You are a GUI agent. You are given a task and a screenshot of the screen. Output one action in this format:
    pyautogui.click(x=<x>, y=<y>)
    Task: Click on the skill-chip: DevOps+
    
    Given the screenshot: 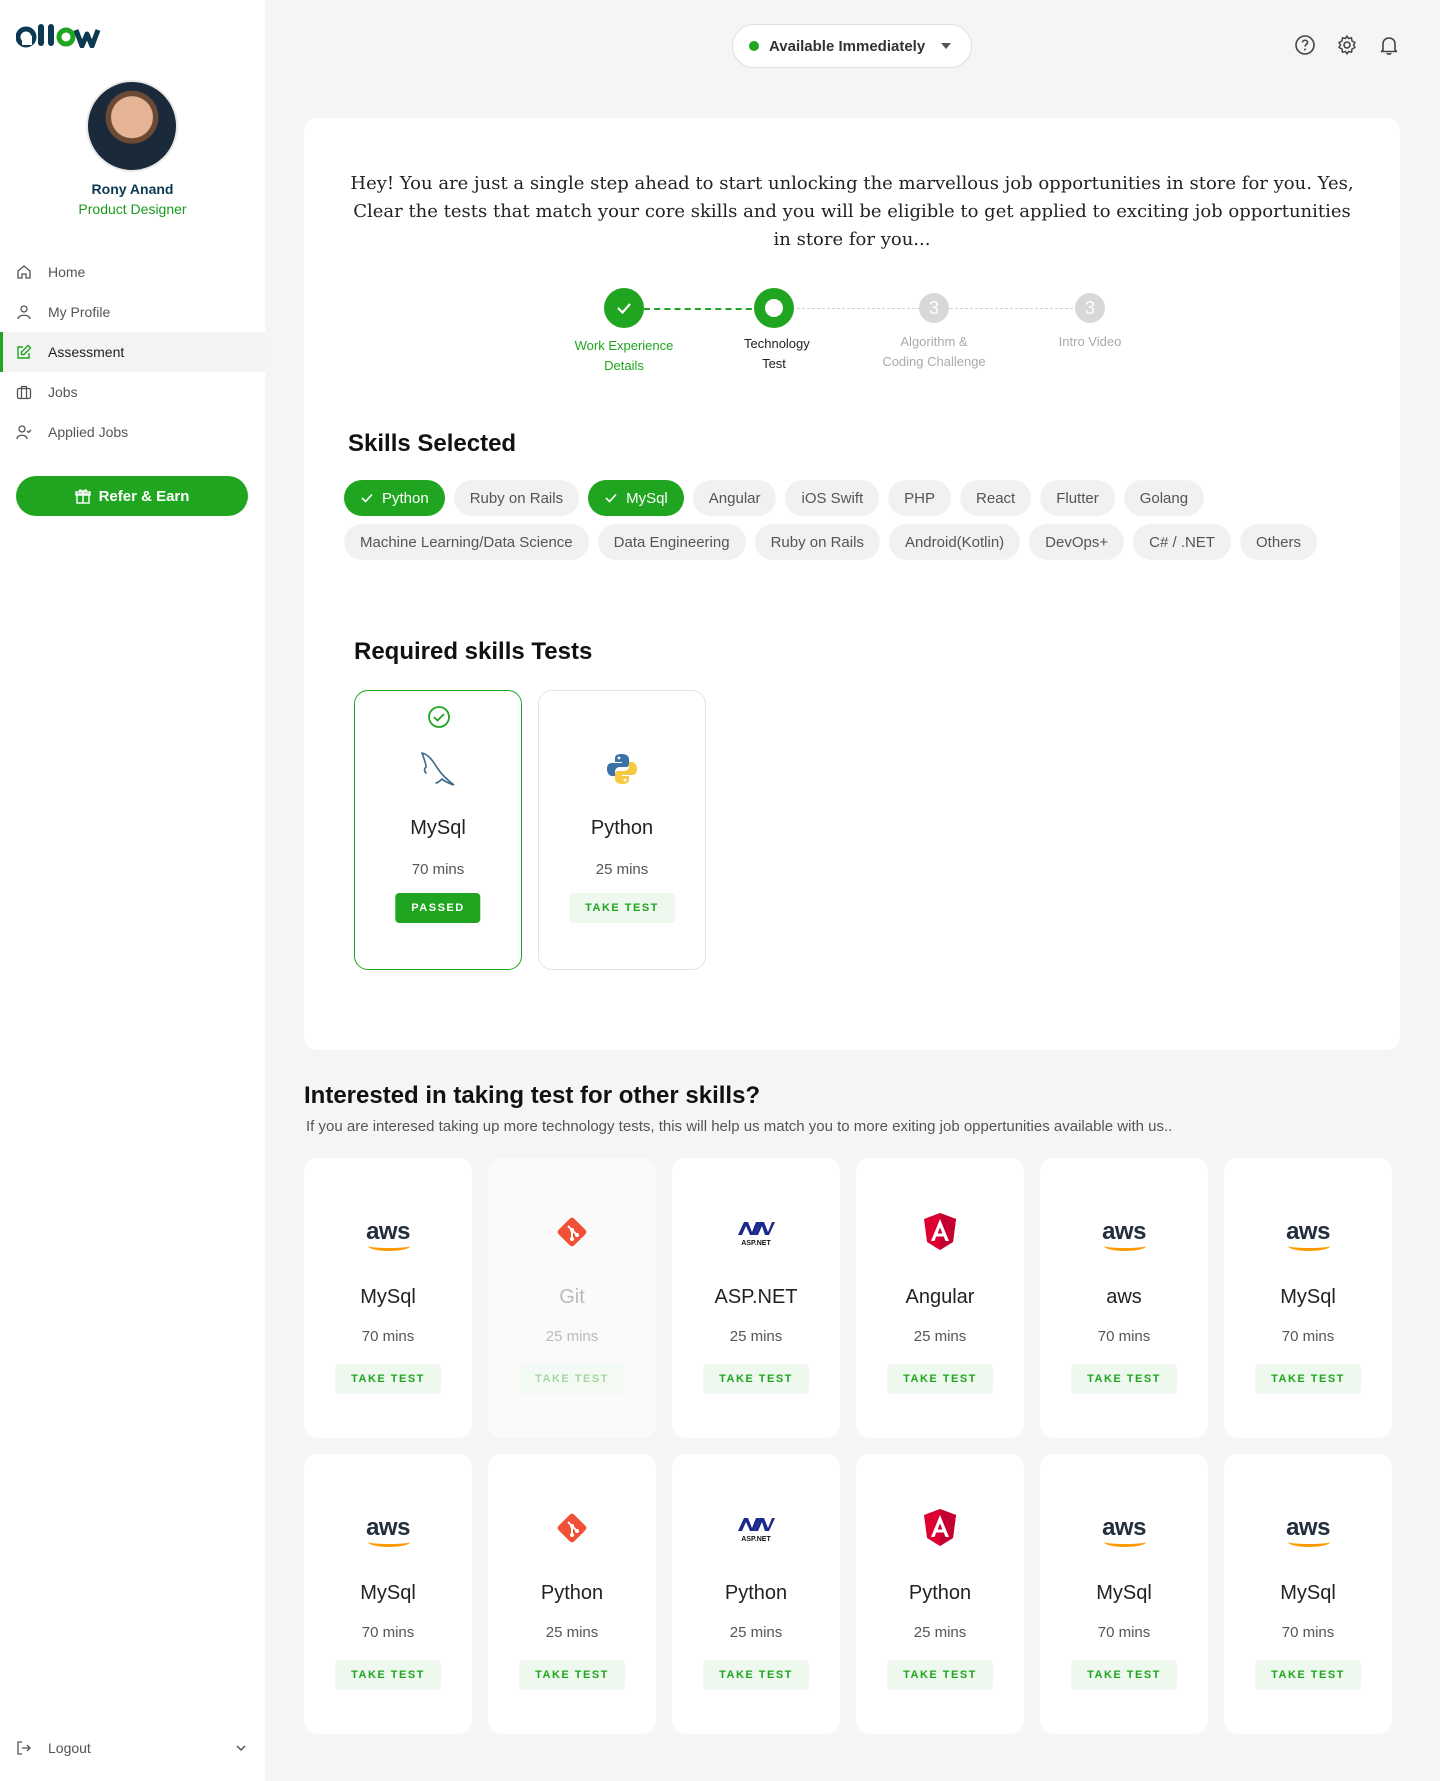 What is the action you would take?
    pyautogui.click(x=1077, y=542)
    